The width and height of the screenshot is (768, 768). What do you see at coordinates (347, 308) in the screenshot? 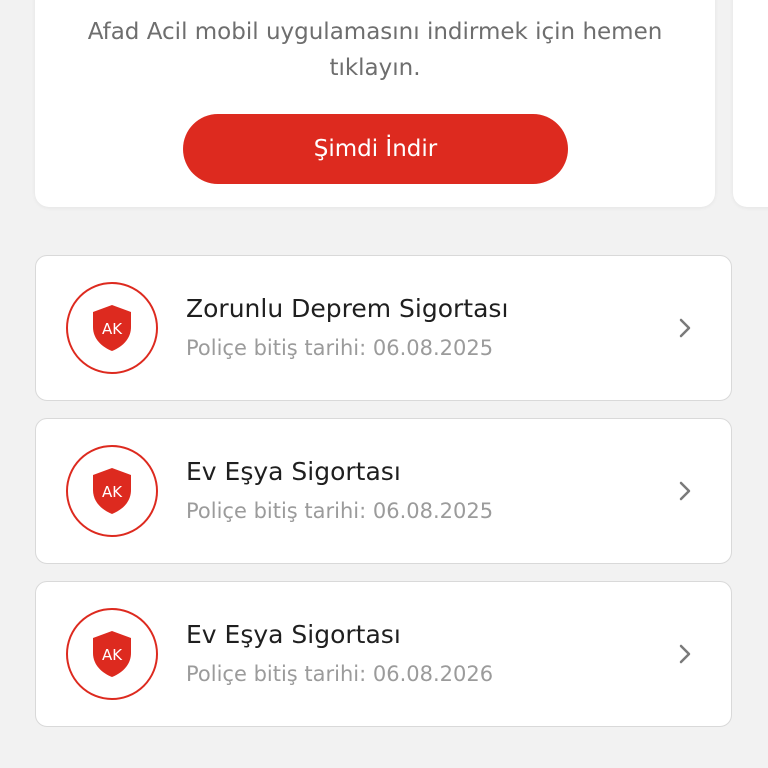
I see `policy-title: Zorunlu Deprem Sigortası` at bounding box center [347, 308].